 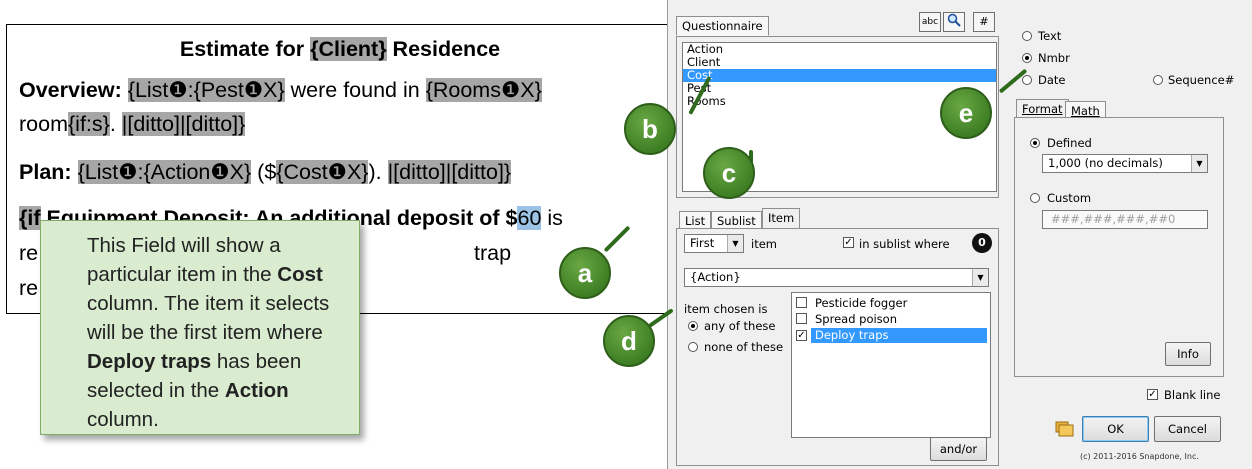 I want to click on tab-questionnaire: Questionnaire, so click(x=722, y=26).